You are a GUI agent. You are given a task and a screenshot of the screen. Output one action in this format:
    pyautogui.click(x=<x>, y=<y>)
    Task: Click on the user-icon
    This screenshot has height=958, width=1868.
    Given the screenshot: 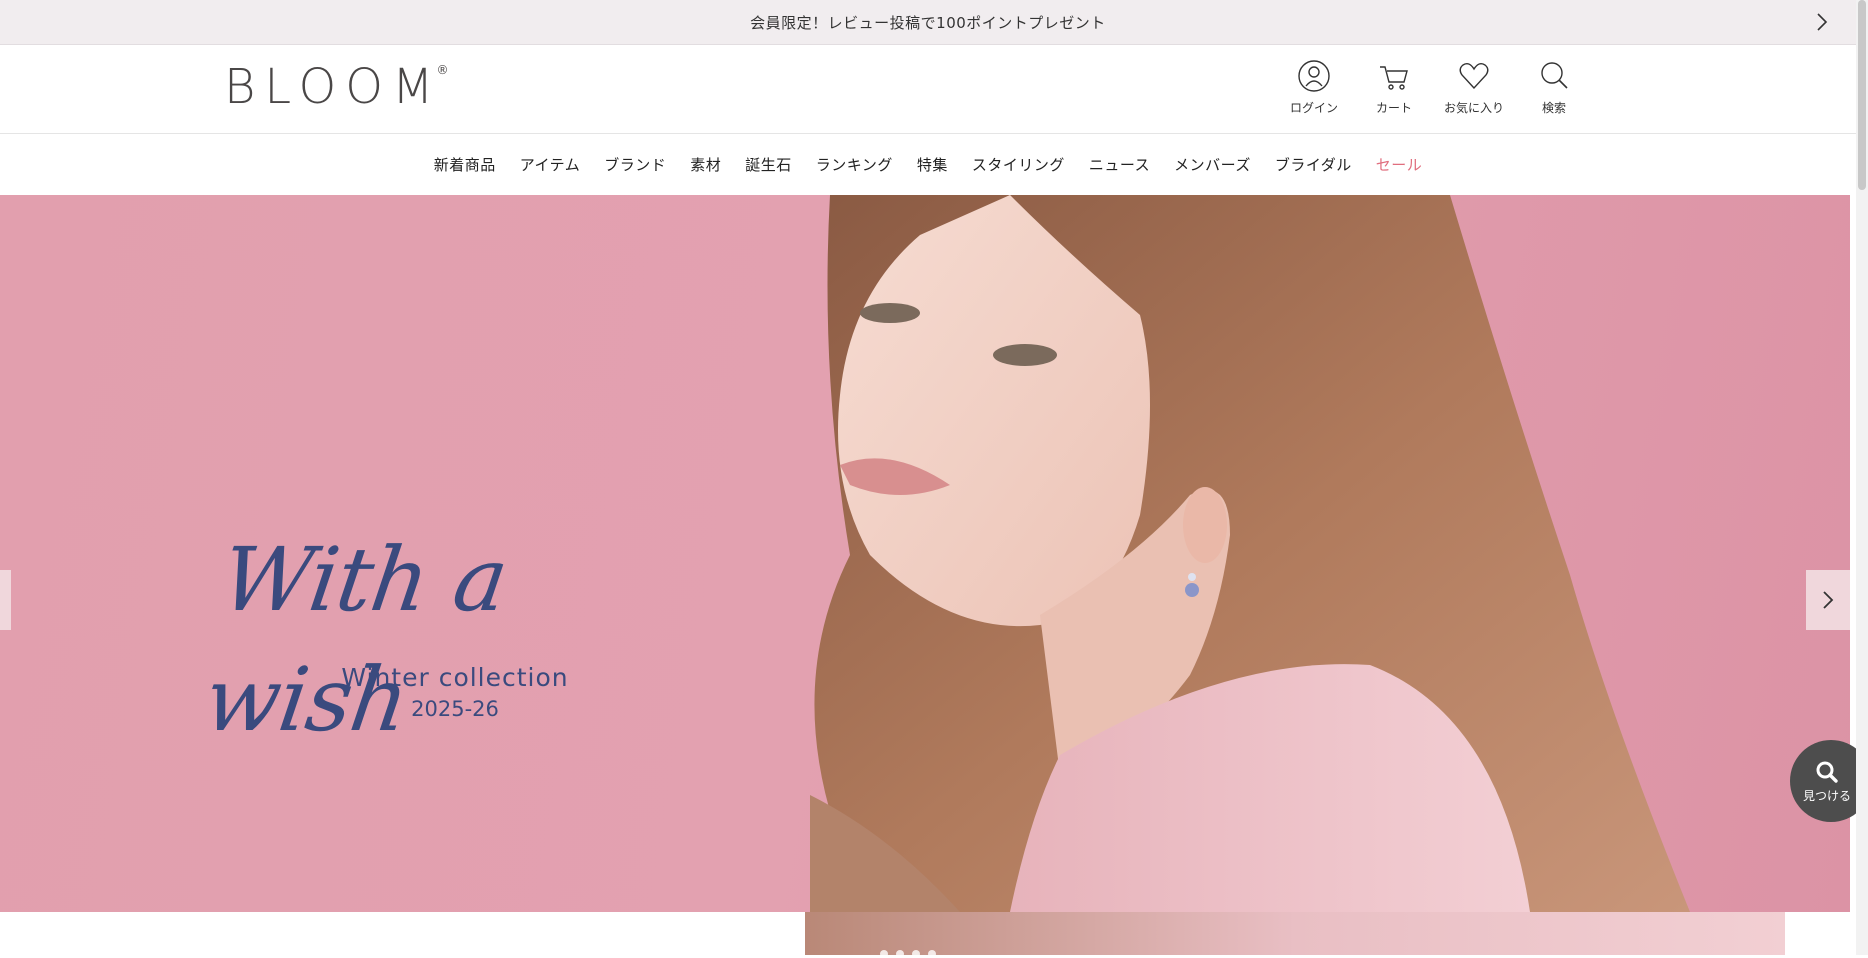 What is the action you would take?
    pyautogui.click(x=1314, y=76)
    